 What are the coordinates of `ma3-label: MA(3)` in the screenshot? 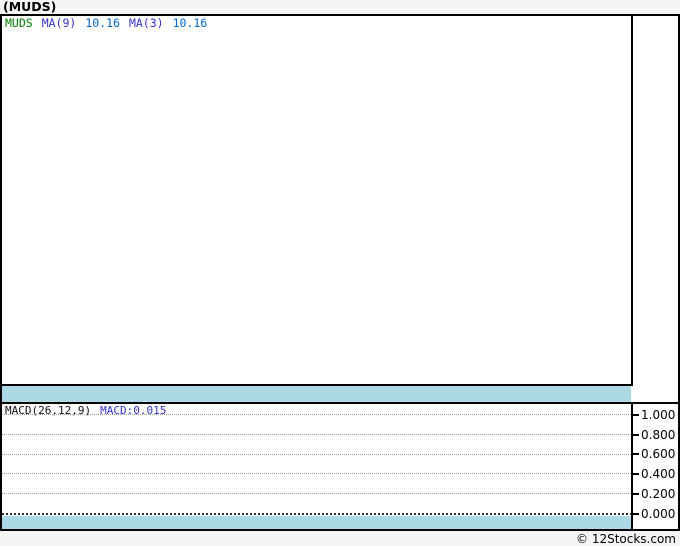 It's located at (146, 23).